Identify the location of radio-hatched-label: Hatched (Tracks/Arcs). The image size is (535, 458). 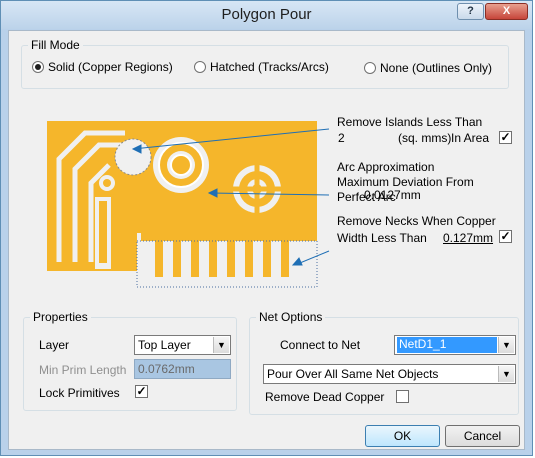
(269, 67).